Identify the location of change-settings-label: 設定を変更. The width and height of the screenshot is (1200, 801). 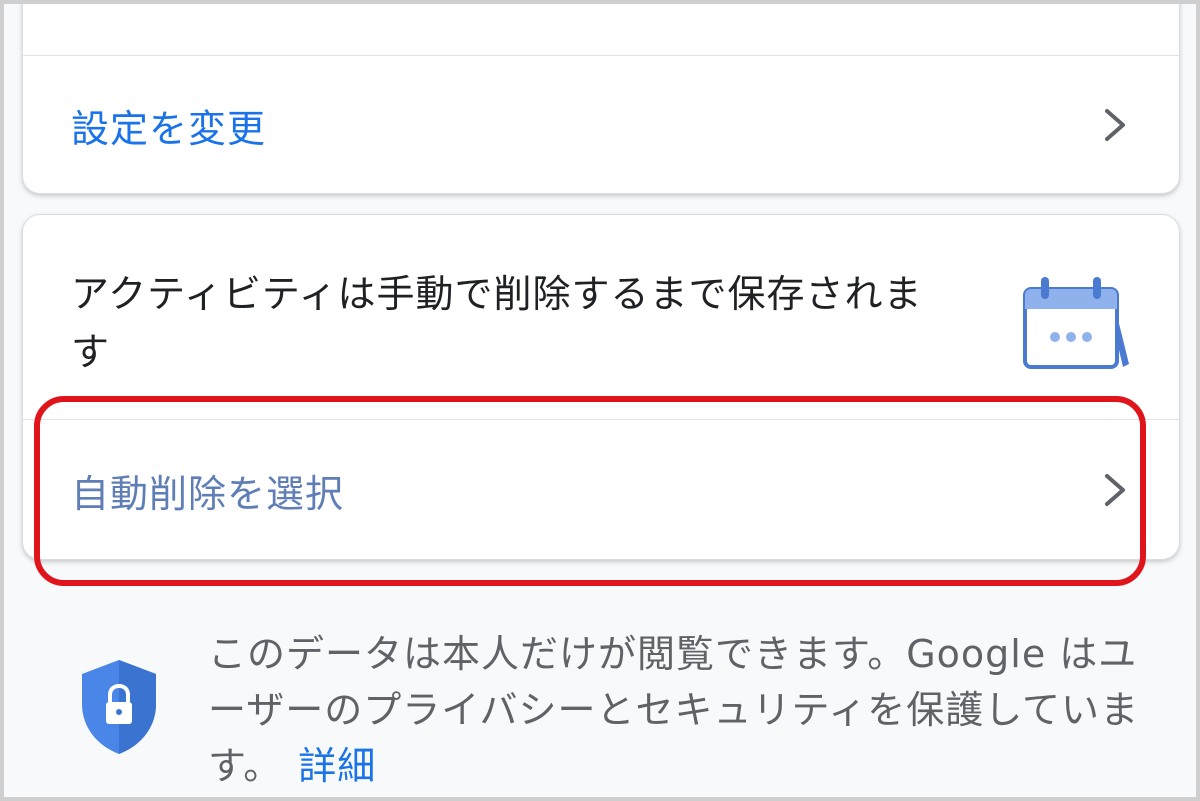
(169, 128).